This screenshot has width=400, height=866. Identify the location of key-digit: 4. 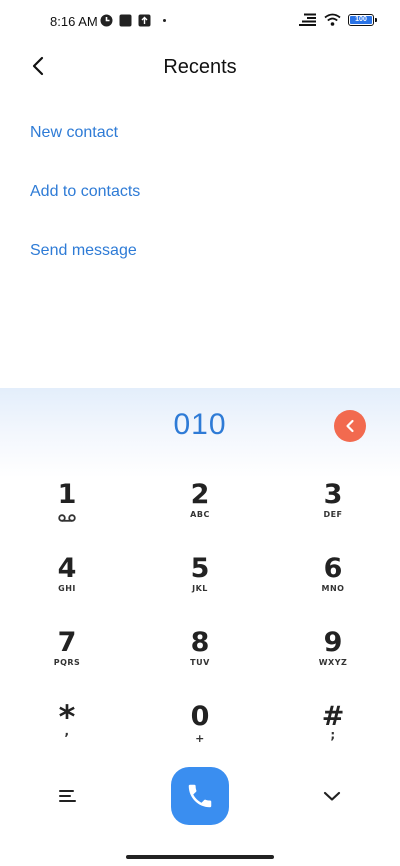
(67, 568).